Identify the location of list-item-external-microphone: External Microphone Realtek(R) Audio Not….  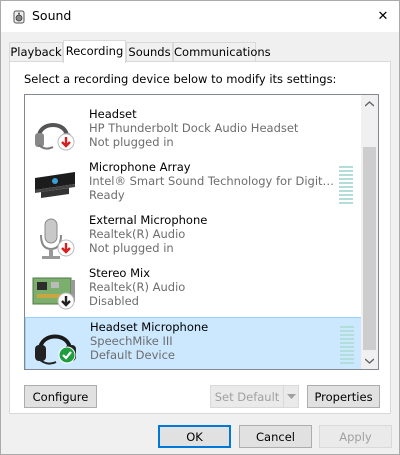
(193, 237).